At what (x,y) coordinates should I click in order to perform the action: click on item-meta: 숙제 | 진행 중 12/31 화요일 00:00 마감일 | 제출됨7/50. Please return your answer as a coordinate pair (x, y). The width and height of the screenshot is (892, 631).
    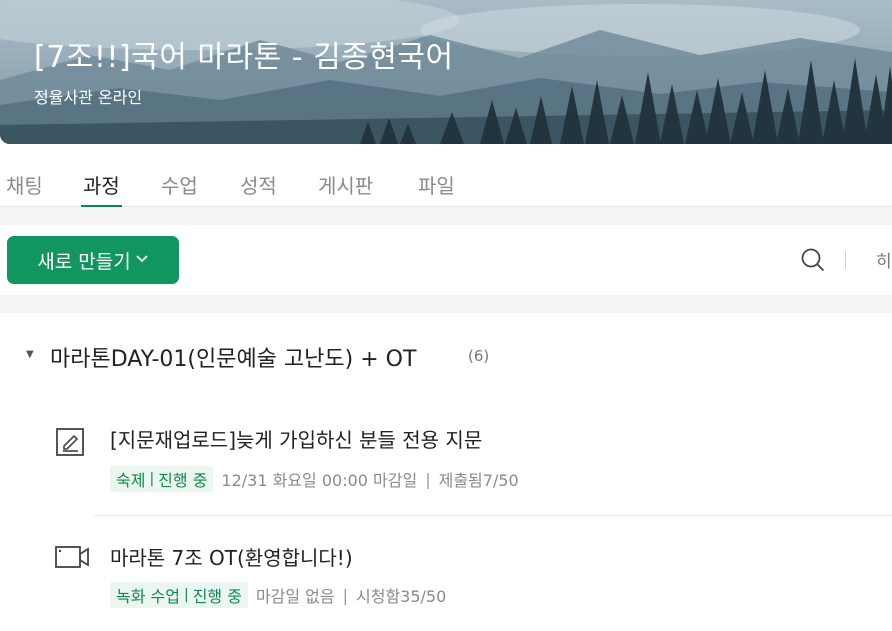
    Looking at the image, I should click on (314, 479).